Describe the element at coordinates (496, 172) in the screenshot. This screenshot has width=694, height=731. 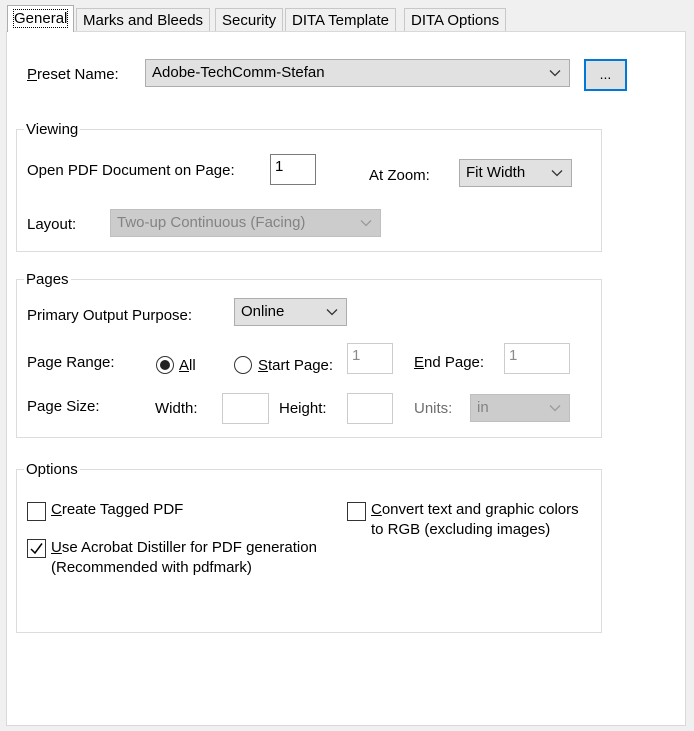
I see `zoom-value: Fit Width` at that location.